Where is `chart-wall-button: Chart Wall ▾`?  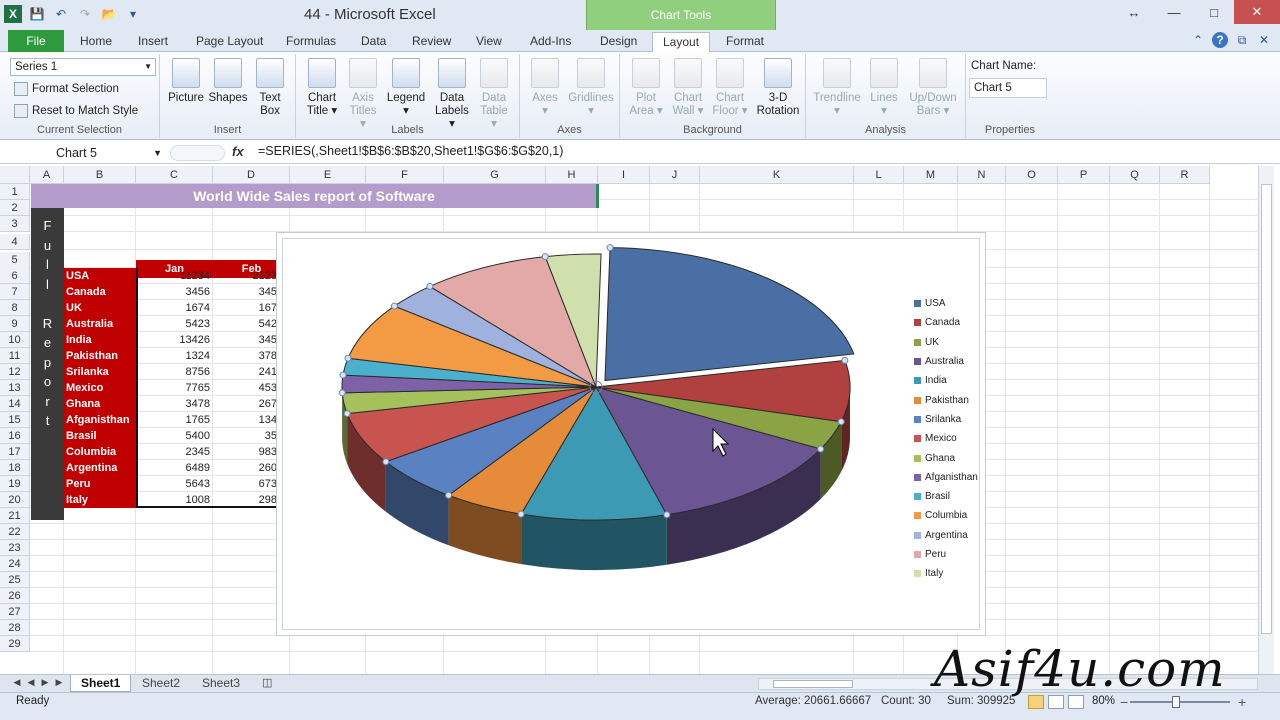 chart-wall-button: Chart Wall ▾ is located at coordinates (688, 88).